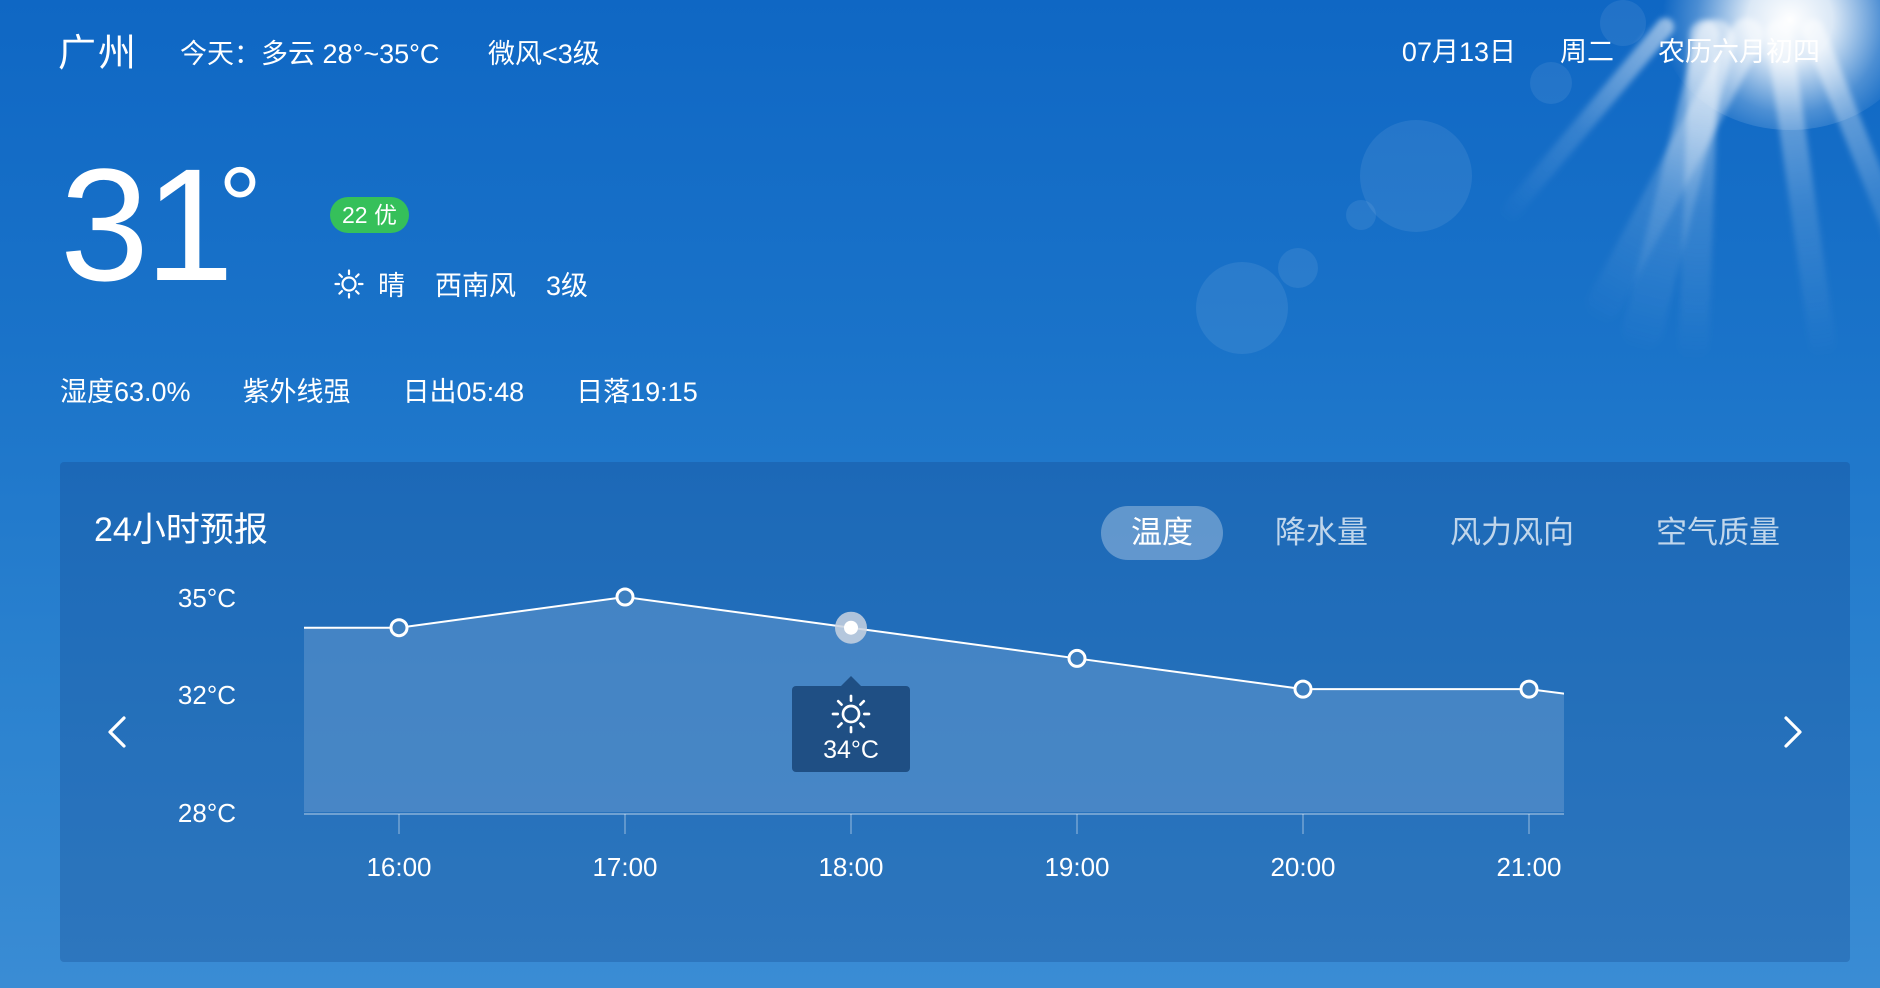 The height and width of the screenshot is (988, 1880). What do you see at coordinates (851, 627) in the screenshot?
I see `data-point-highlighted` at bounding box center [851, 627].